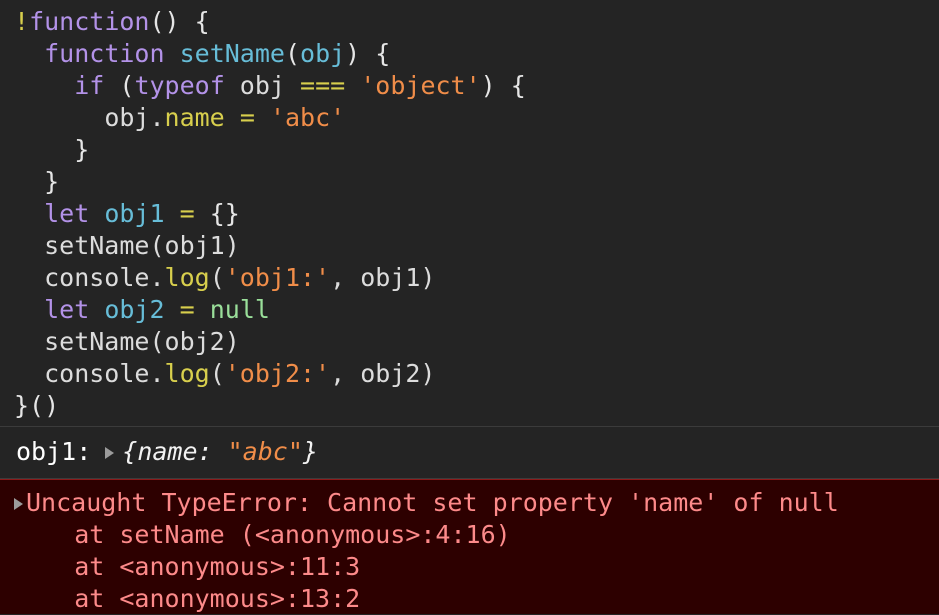 The width and height of the screenshot is (939, 615). I want to click on code-token: ===, so click(323, 85).